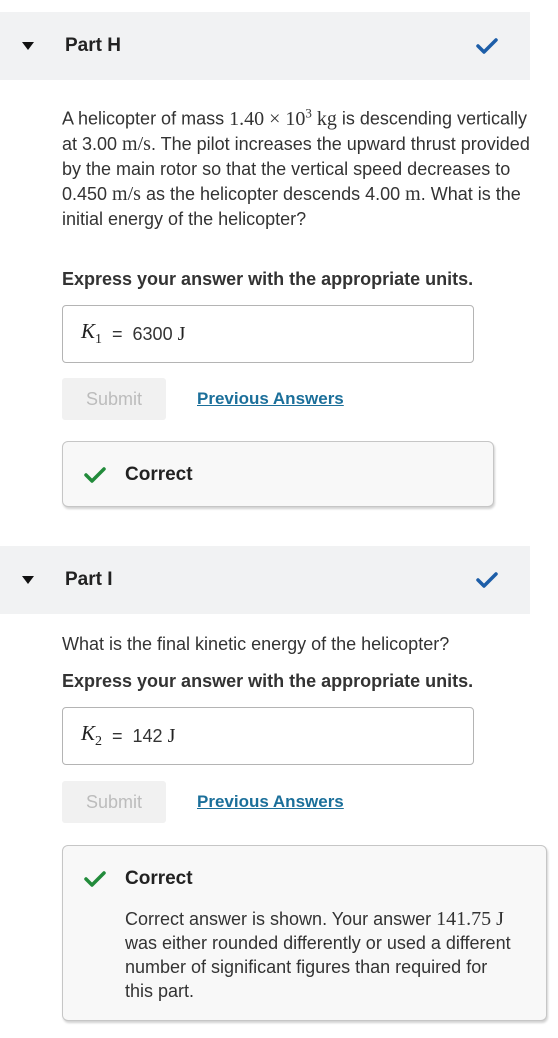 The width and height of the screenshot is (558, 1038). I want to click on part-h-title: Part H, so click(93, 45).